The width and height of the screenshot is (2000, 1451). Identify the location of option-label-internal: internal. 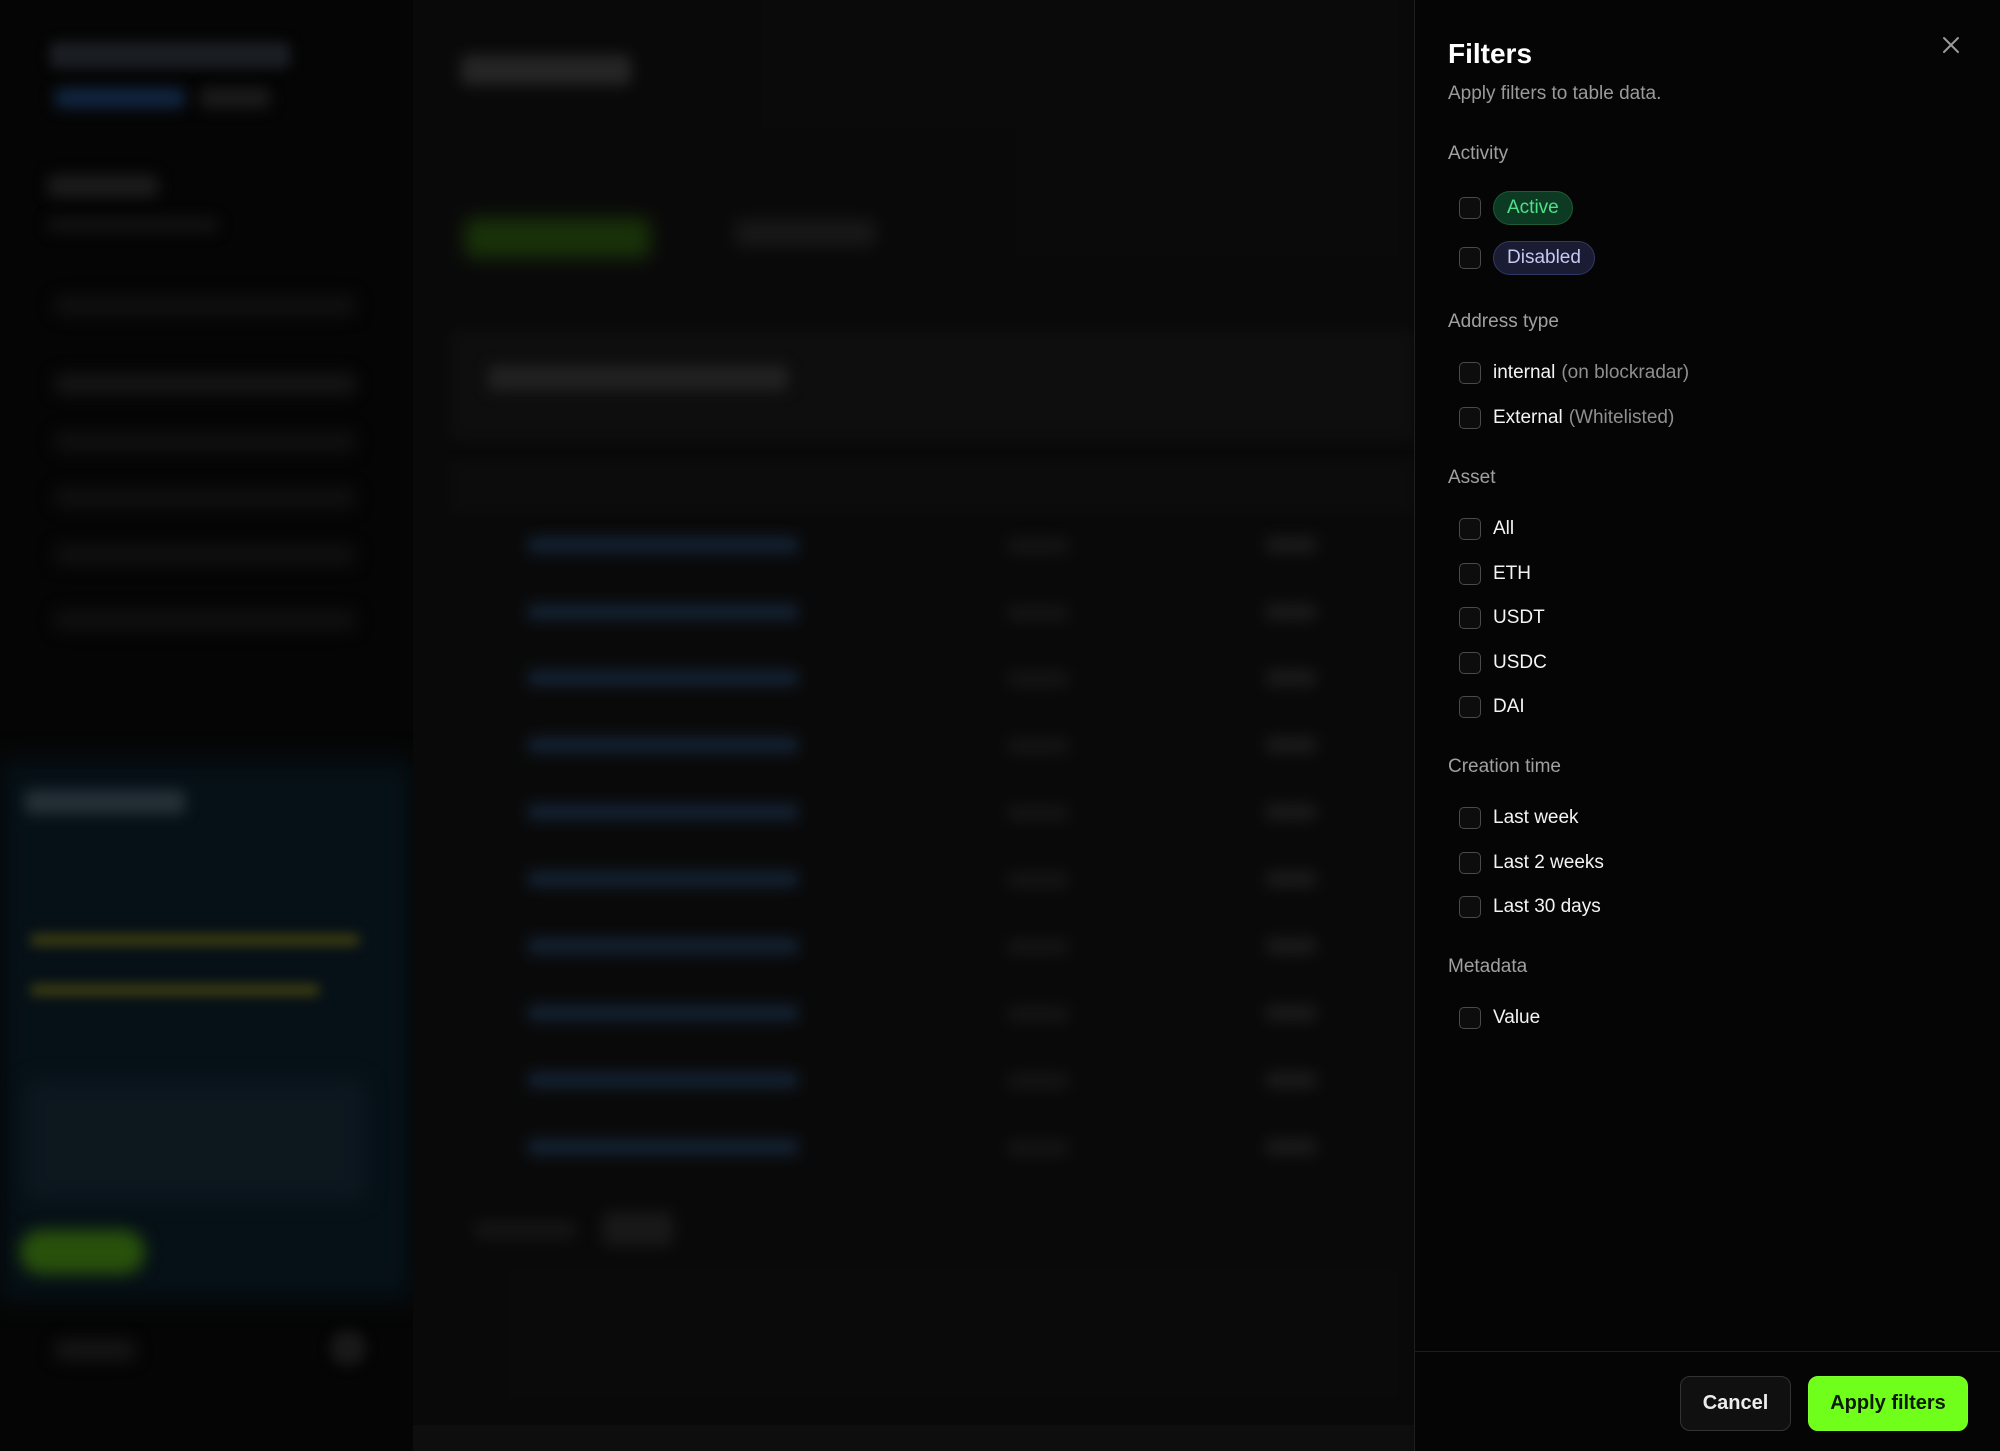
(1524, 373).